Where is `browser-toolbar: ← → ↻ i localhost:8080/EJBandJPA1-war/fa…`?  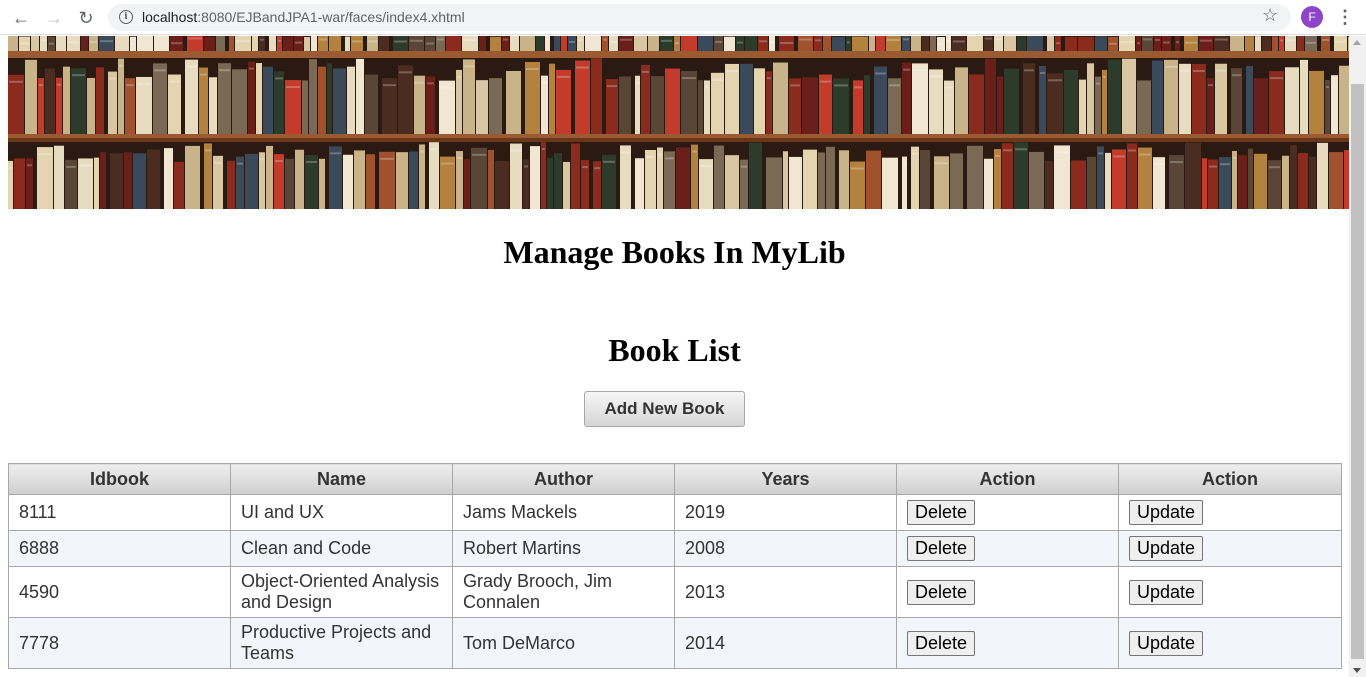 browser-toolbar: ← → ↻ i localhost:8080/EJBandJPA1-war/fa… is located at coordinates (683, 17).